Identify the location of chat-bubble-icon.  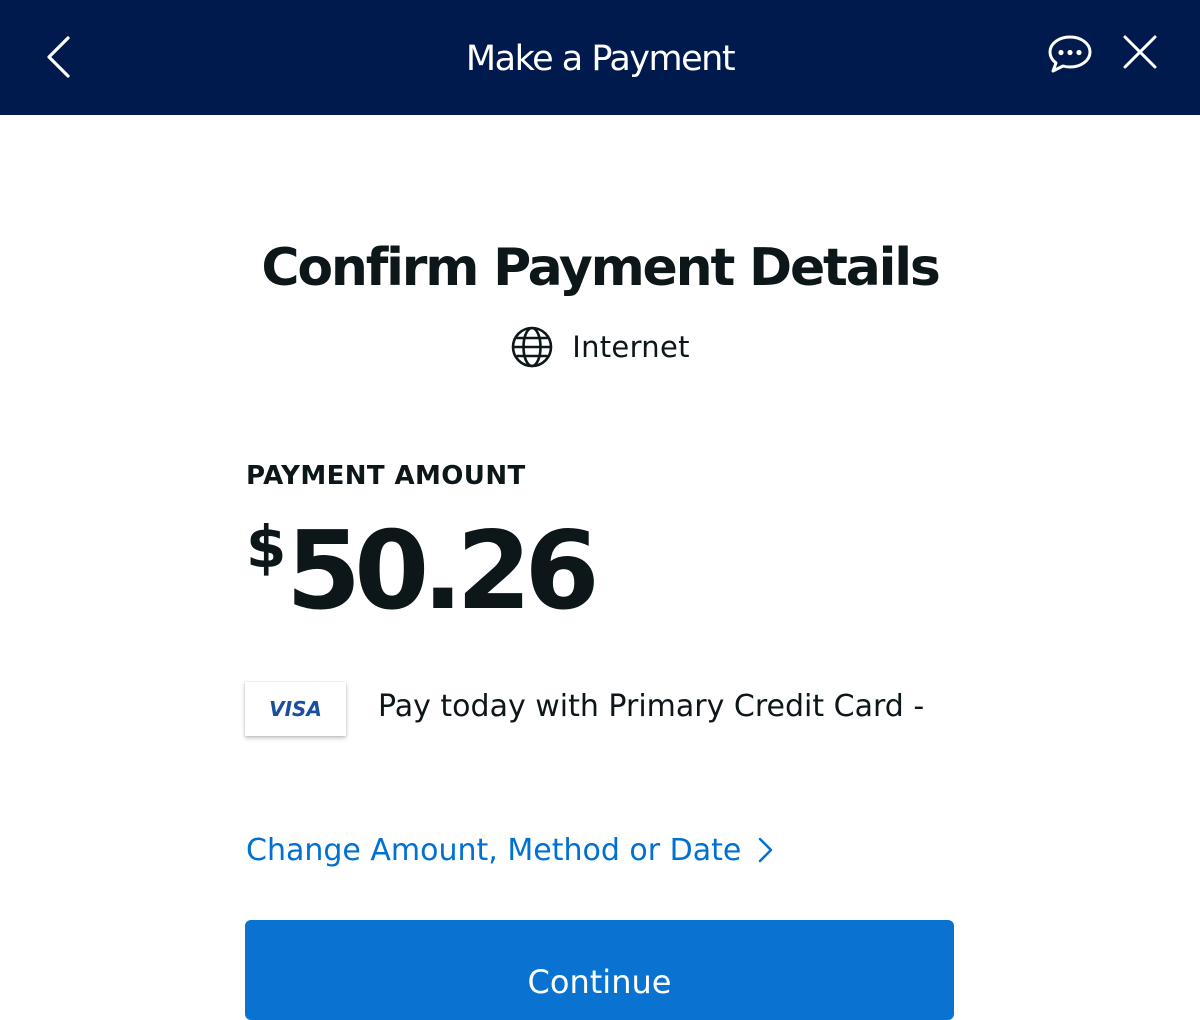
(1070, 54).